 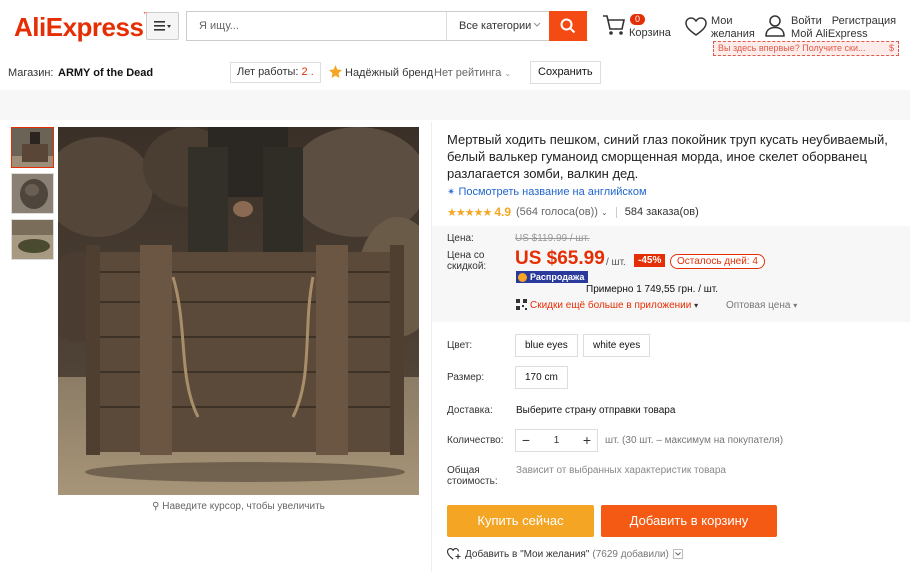 I want to click on quantity-stepper: − 1 +, so click(x=556, y=440).